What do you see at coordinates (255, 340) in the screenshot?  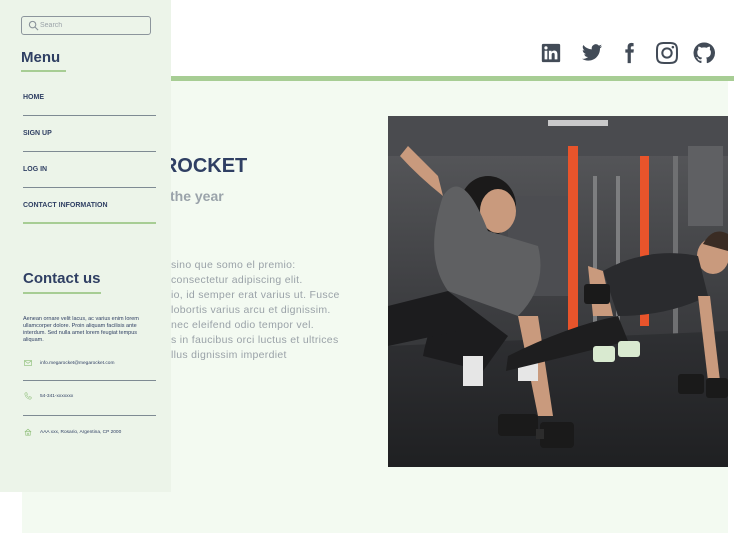 I see `hero-text-line: s in faucibus orci luctus et ultrices` at bounding box center [255, 340].